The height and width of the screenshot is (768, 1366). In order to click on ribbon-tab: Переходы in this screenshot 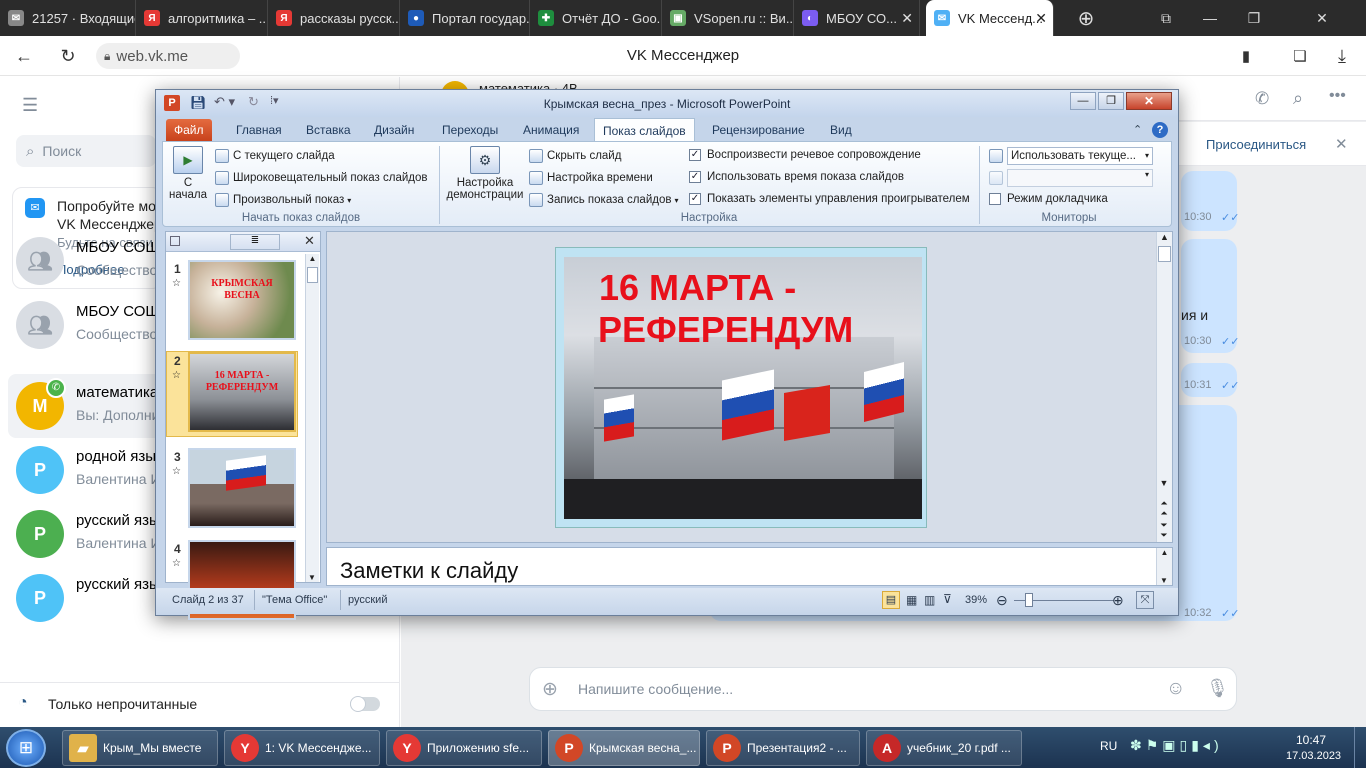, I will do `click(470, 130)`.